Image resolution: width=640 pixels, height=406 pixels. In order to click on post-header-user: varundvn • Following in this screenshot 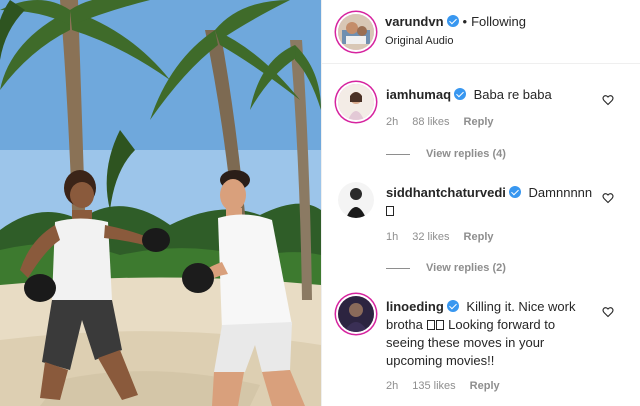, I will do `click(455, 21)`.